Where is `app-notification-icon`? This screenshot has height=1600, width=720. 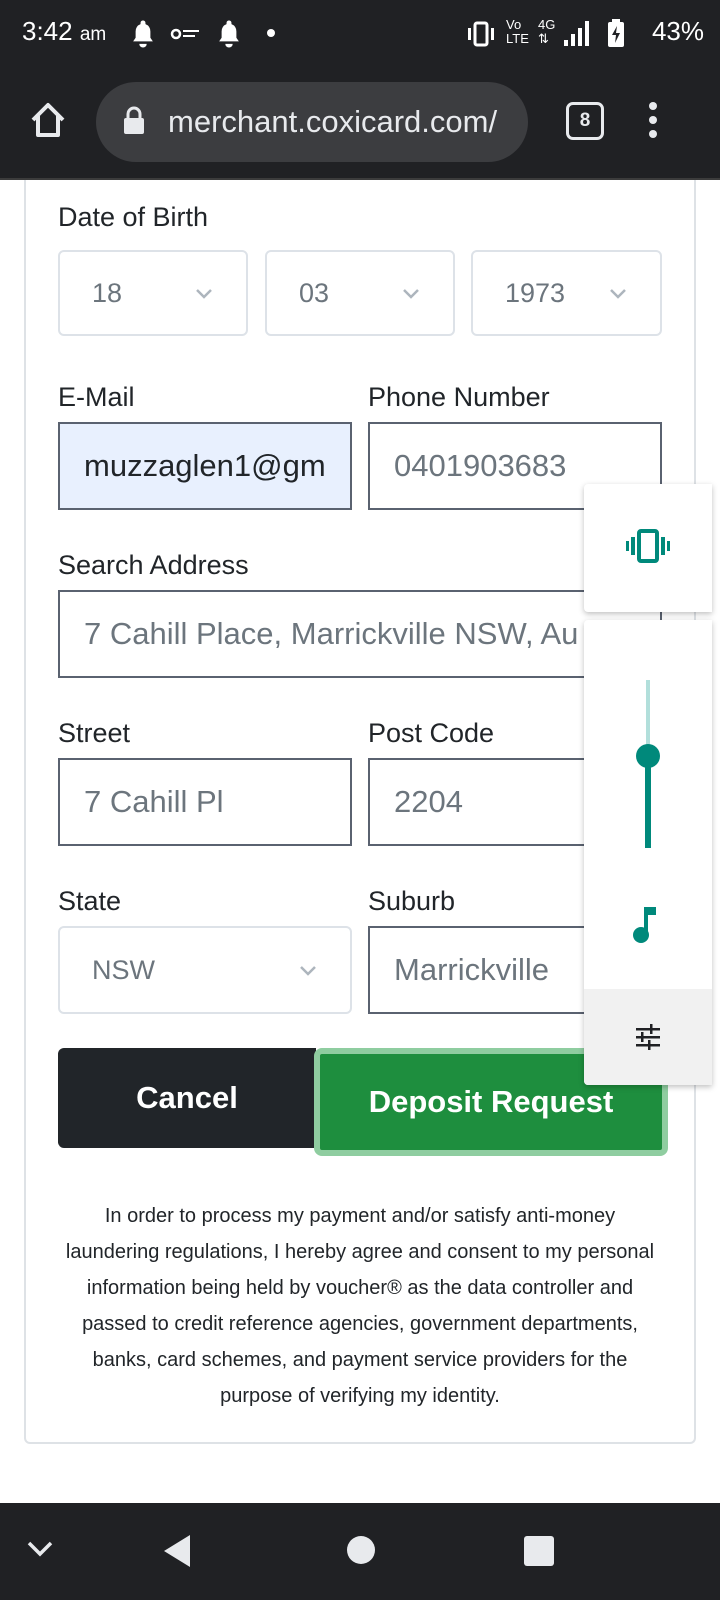
app-notification-icon is located at coordinates (184, 34).